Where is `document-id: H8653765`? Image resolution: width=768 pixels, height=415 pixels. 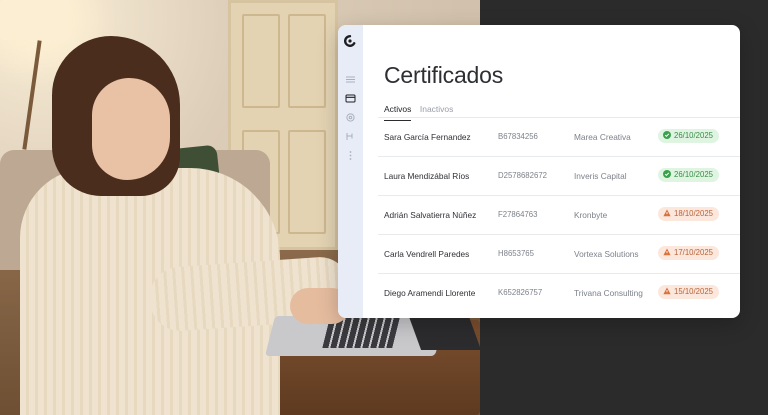 document-id: H8653765 is located at coordinates (516, 253).